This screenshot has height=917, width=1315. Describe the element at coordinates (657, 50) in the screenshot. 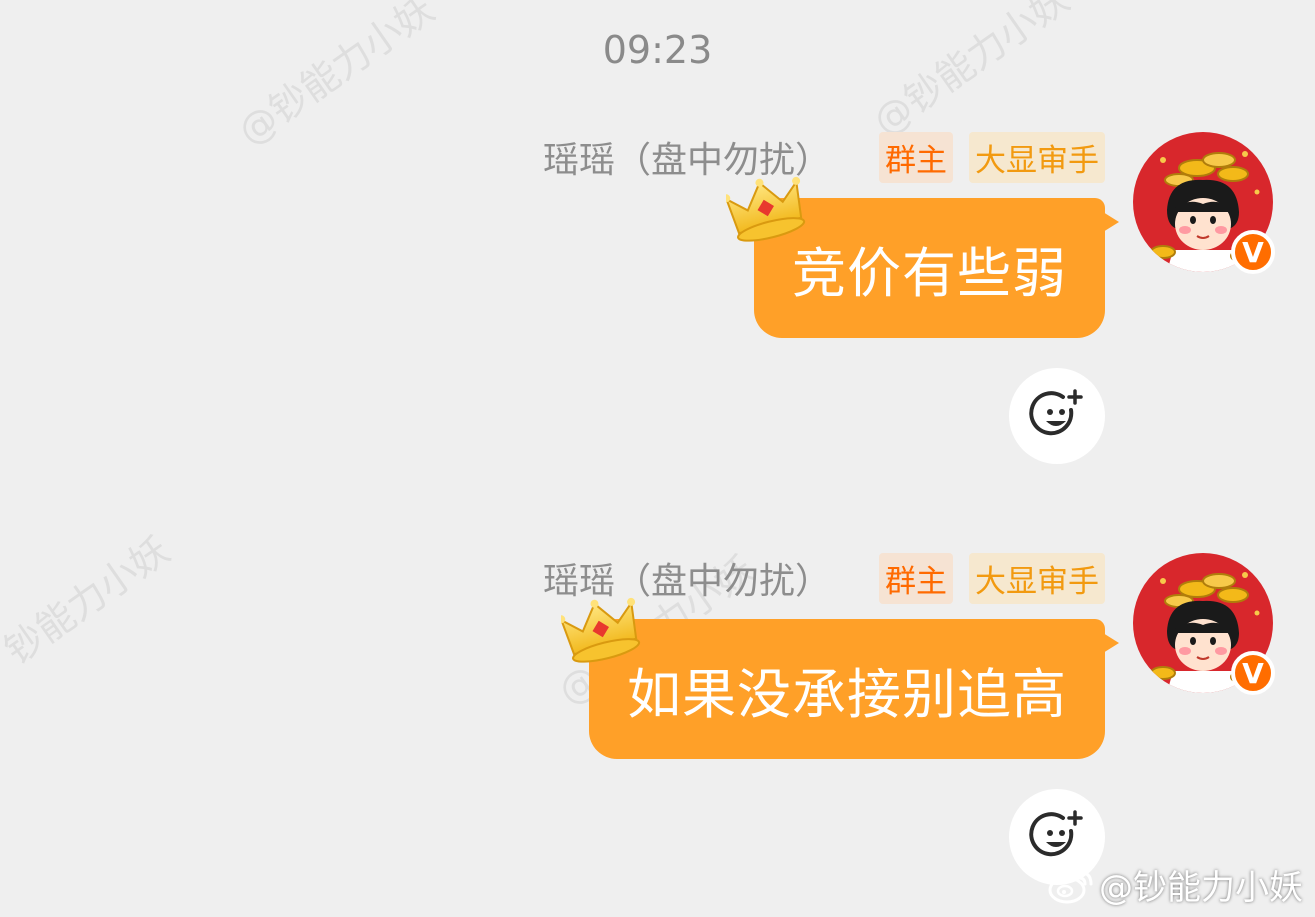

I see `message-timestamp: 09:23` at that location.